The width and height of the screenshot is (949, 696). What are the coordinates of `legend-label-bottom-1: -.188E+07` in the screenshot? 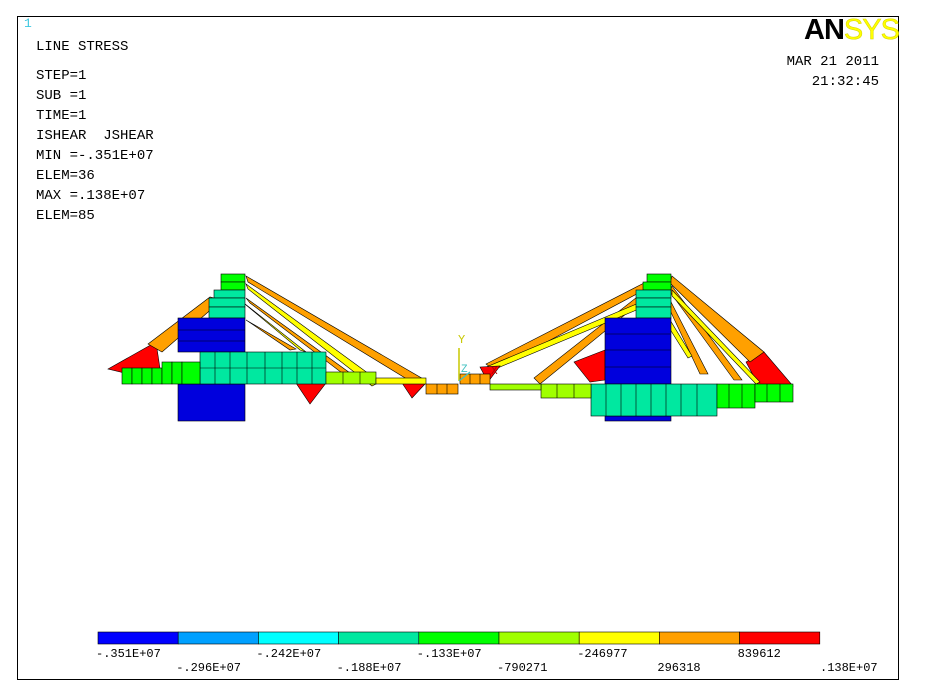 It's located at (369, 668).